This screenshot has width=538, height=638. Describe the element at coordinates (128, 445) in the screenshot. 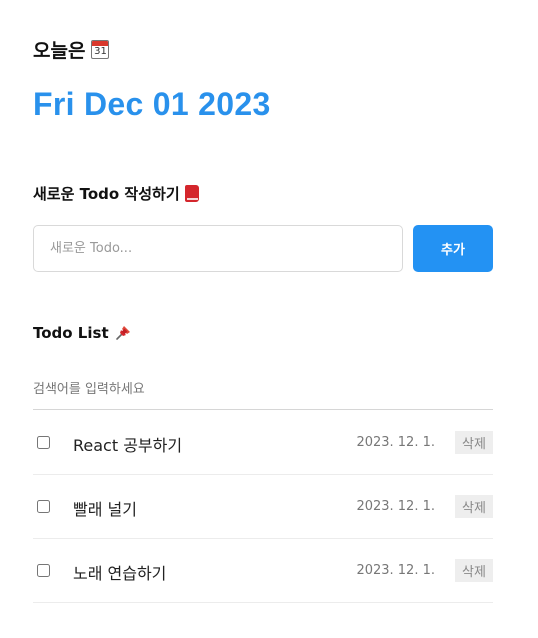

I see `todo-content: React 공부하기` at that location.